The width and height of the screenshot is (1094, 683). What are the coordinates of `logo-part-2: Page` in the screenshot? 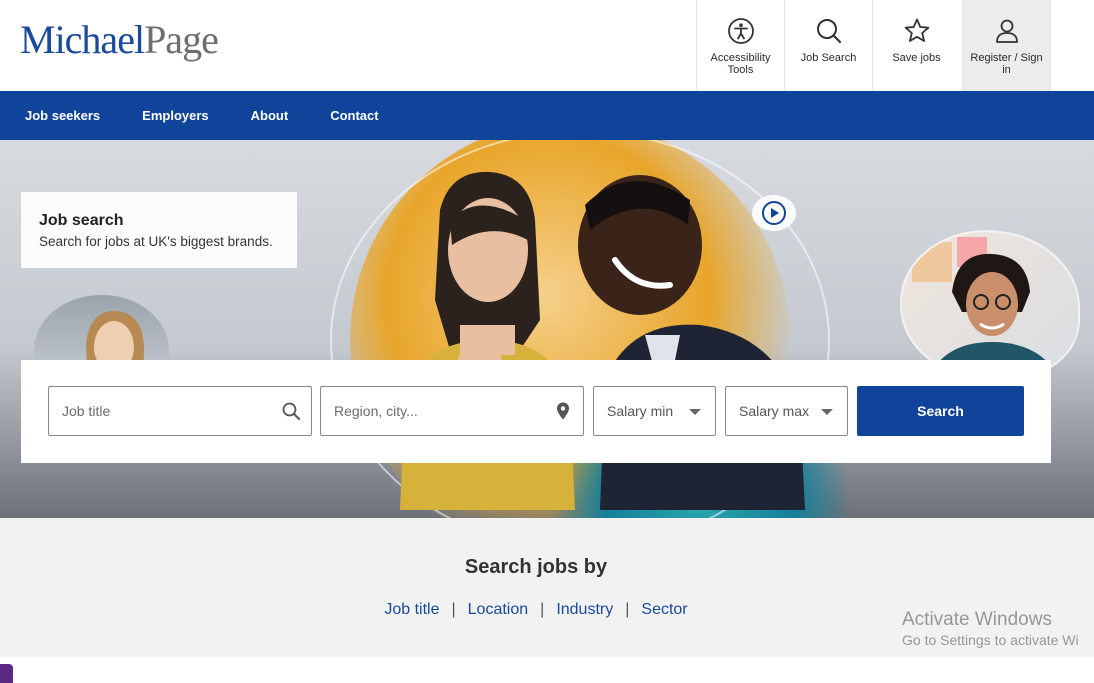 It's located at (181, 39).